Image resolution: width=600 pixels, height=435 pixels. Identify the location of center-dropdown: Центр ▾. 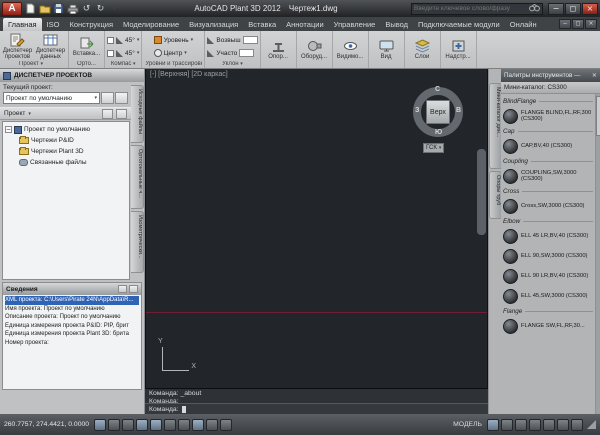
(173, 53).